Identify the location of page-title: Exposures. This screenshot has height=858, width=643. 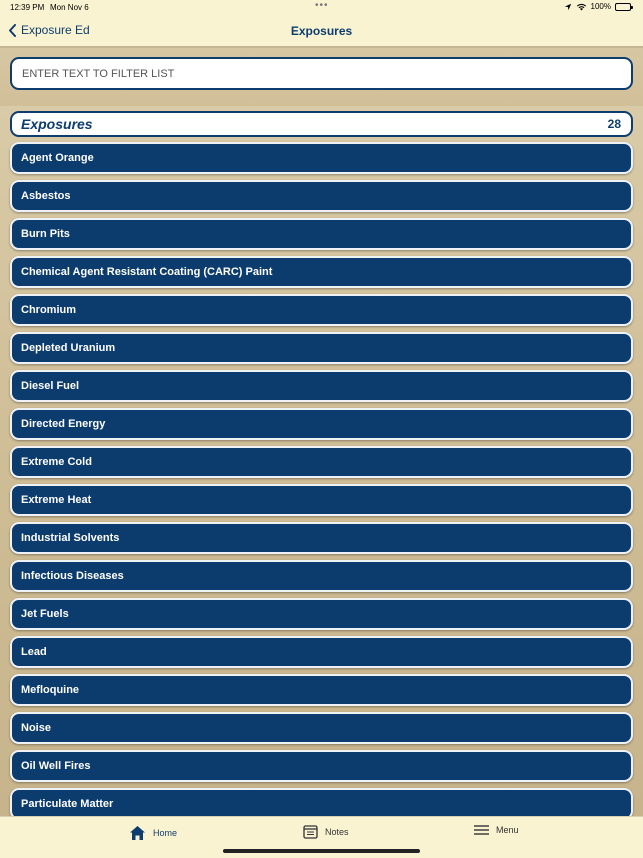
(321, 31).